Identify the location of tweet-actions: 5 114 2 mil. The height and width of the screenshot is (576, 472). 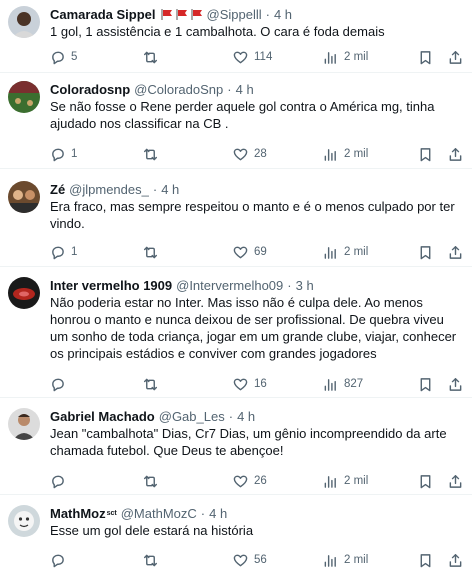
(256, 57).